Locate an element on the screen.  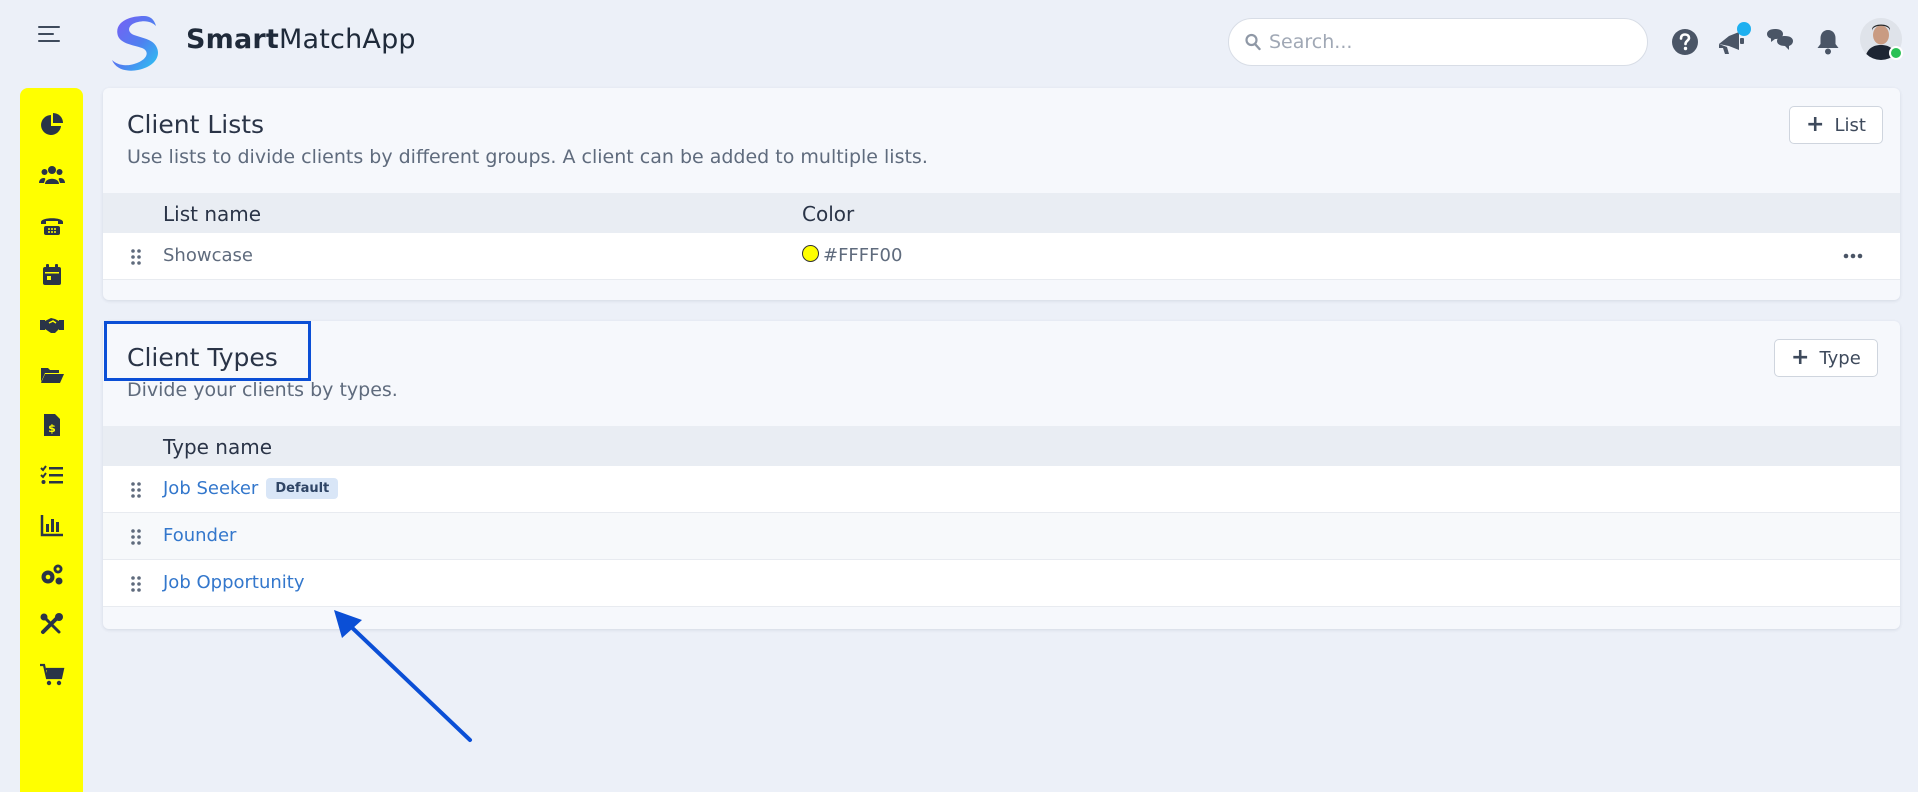
list-color-cell: #FFFF00 is located at coordinates (852, 255).